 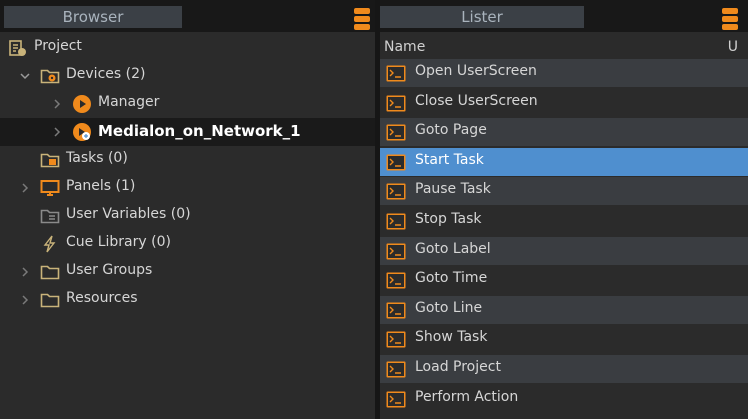 What do you see at coordinates (50, 188) in the screenshot?
I see `monitor-icon` at bounding box center [50, 188].